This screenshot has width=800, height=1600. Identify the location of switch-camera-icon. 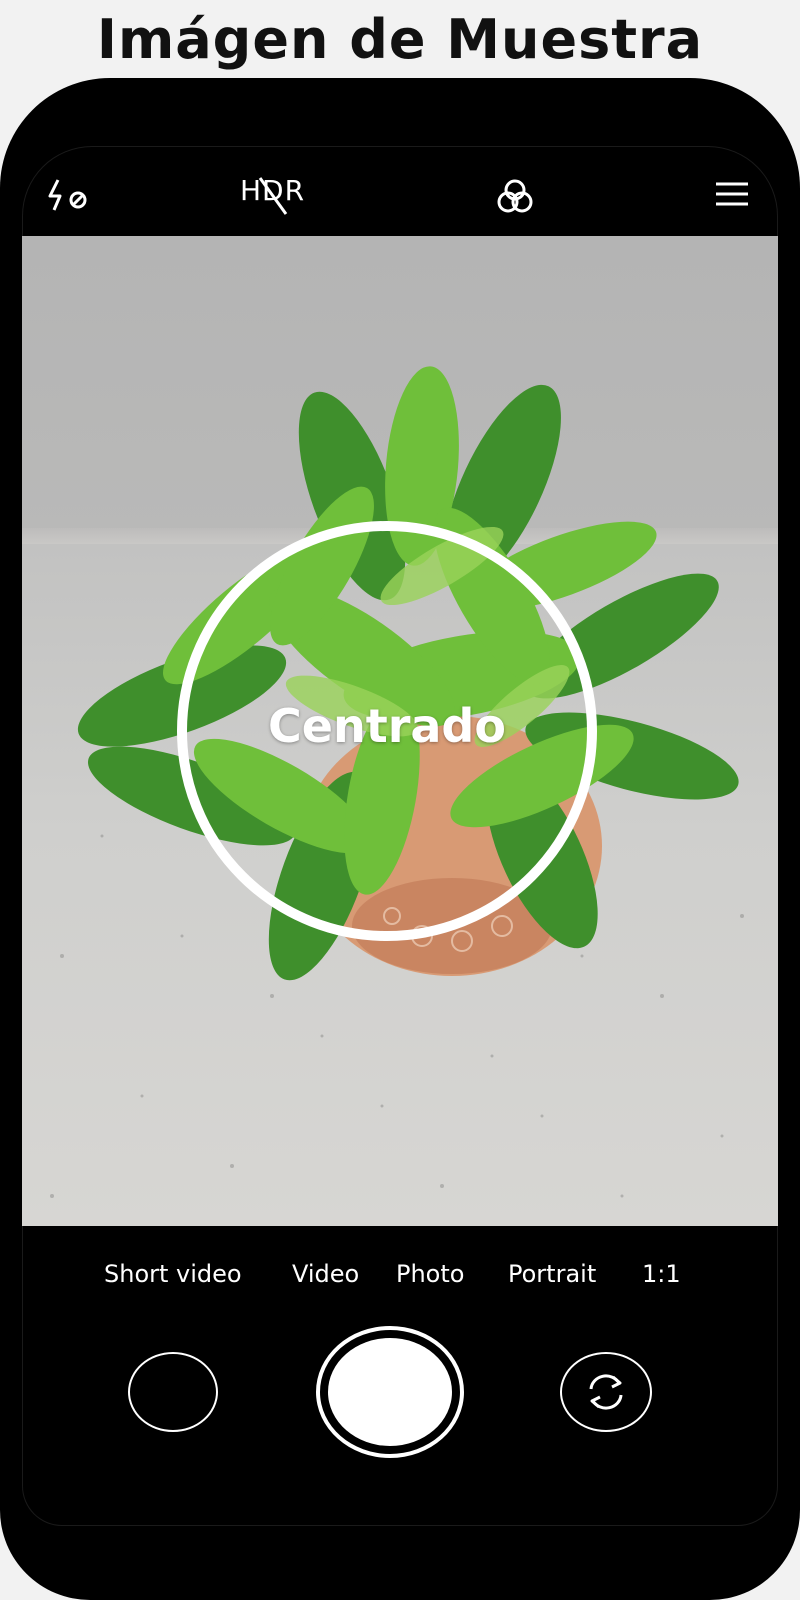
(606, 1392).